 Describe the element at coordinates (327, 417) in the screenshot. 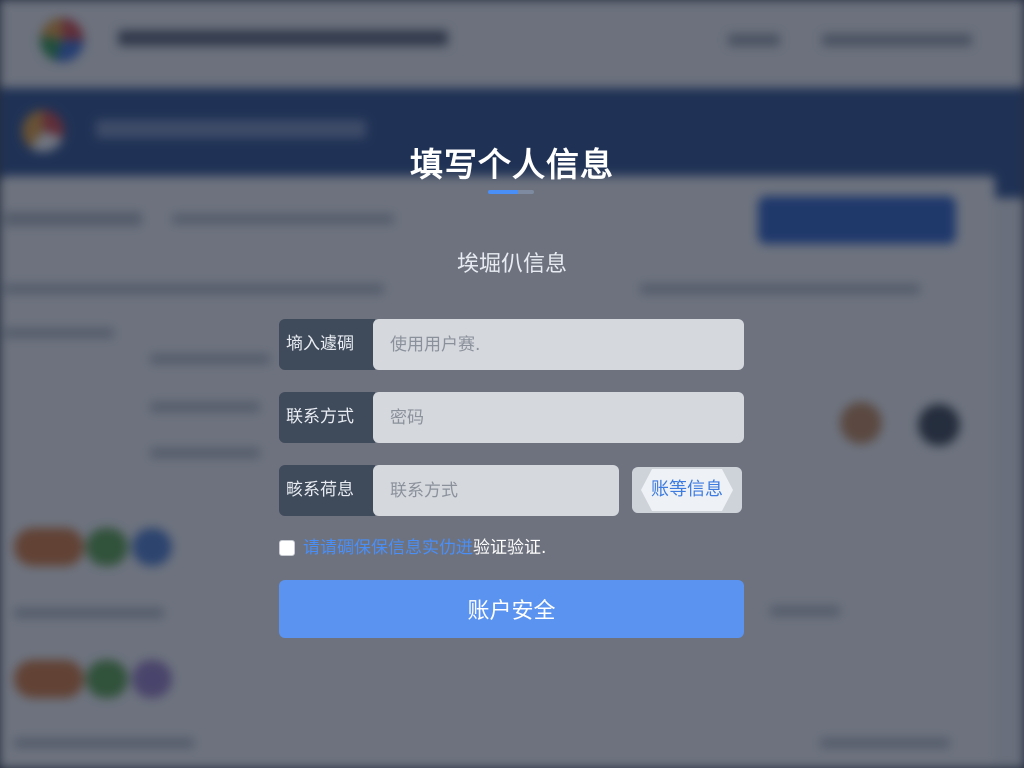

I see `field-label-2: 联系方式` at that location.